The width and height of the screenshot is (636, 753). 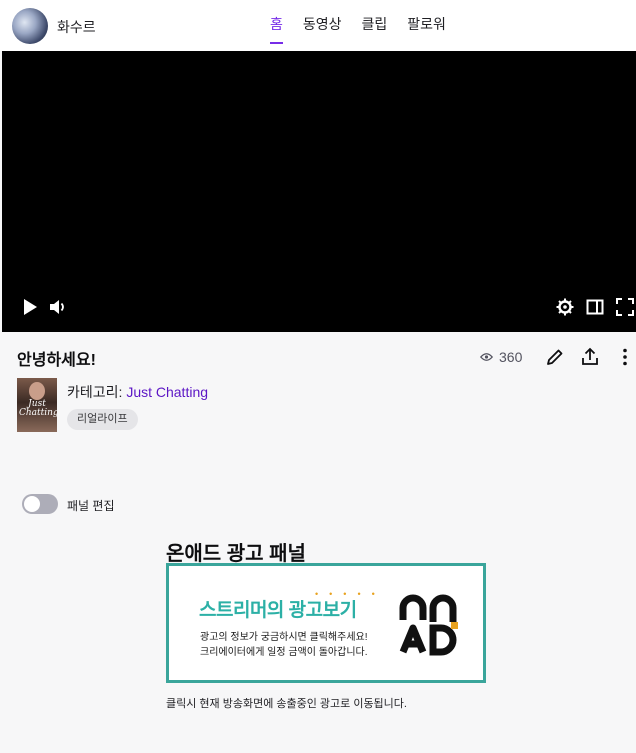 What do you see at coordinates (286, 704) in the screenshot?
I see `ad-panel-note: 클릭시 현재 방송화면에 송출중인 광고로 이동됩니다.` at bounding box center [286, 704].